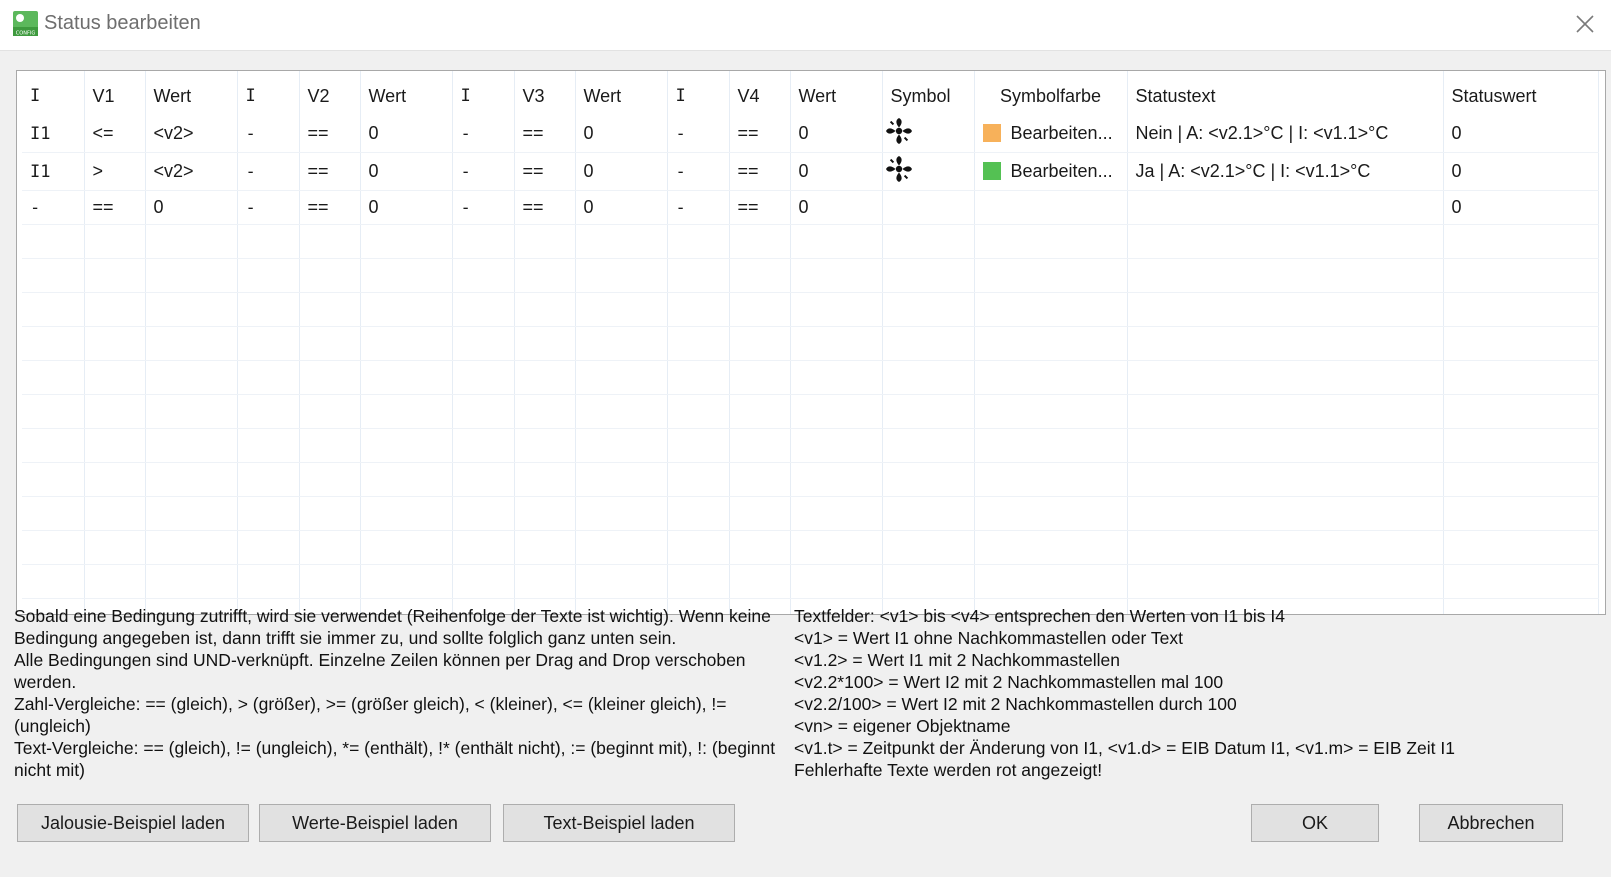 The width and height of the screenshot is (1611, 877). I want to click on close-icon, so click(1585, 24).